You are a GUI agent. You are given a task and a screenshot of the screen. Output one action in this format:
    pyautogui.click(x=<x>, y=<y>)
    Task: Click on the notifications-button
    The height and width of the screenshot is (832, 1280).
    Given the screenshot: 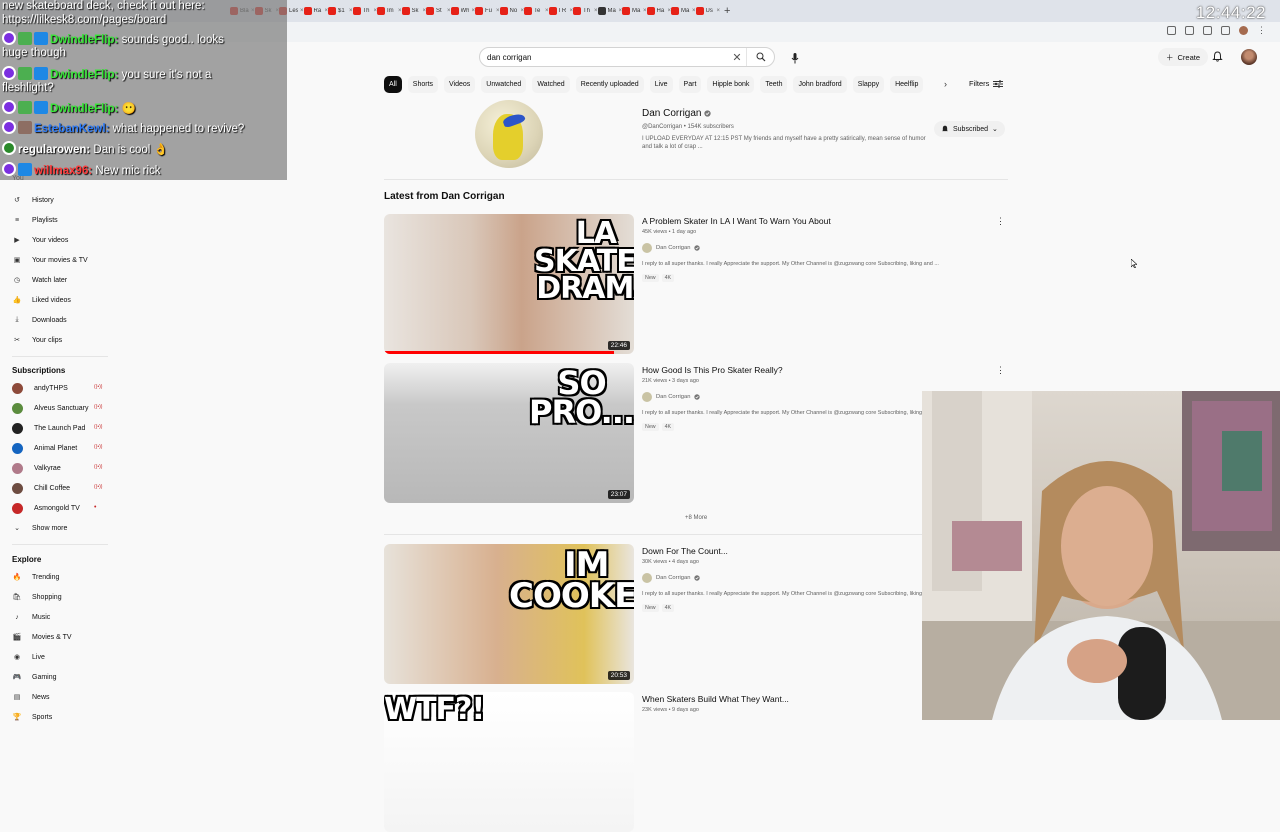 What is the action you would take?
    pyautogui.click(x=1217, y=58)
    